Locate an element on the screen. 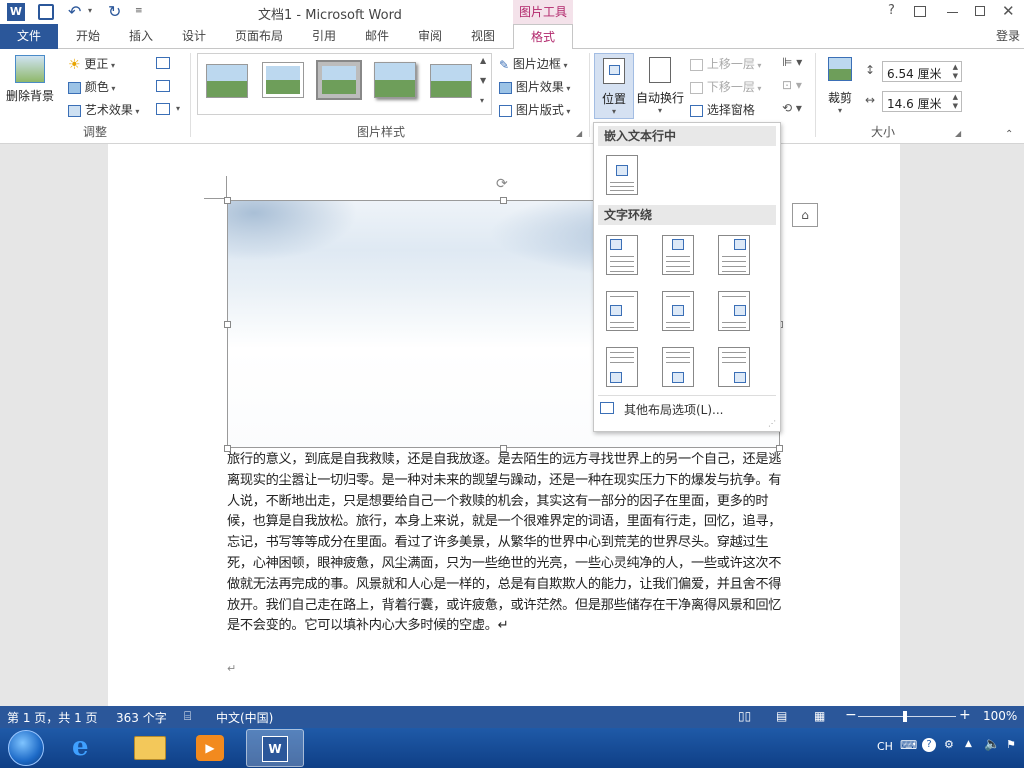 The width and height of the screenshot is (1024, 768). proofing-icon: ⌸ is located at coordinates (187, 716).